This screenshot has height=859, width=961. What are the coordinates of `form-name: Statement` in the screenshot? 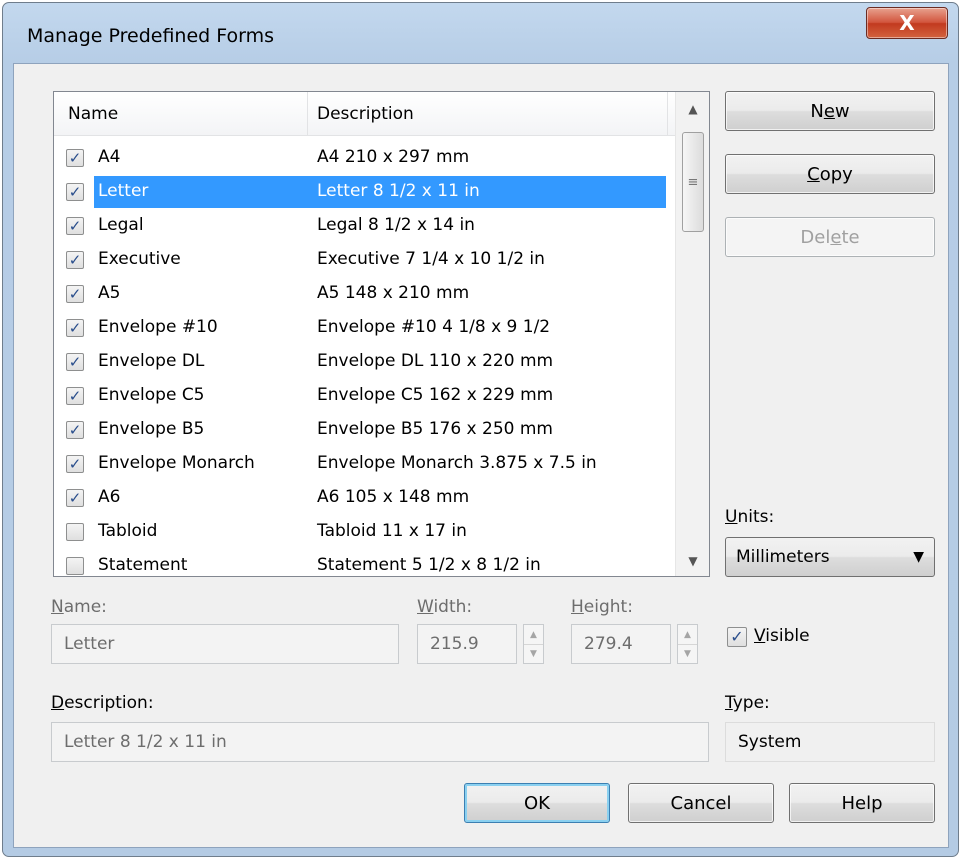 It's located at (143, 565).